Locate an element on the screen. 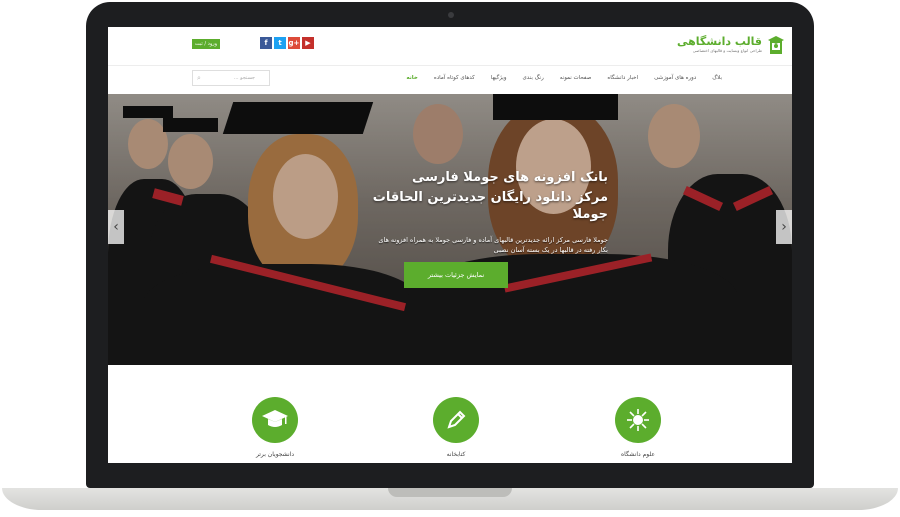 The height and width of the screenshot is (517, 900). camera-dot is located at coordinates (451, 15).